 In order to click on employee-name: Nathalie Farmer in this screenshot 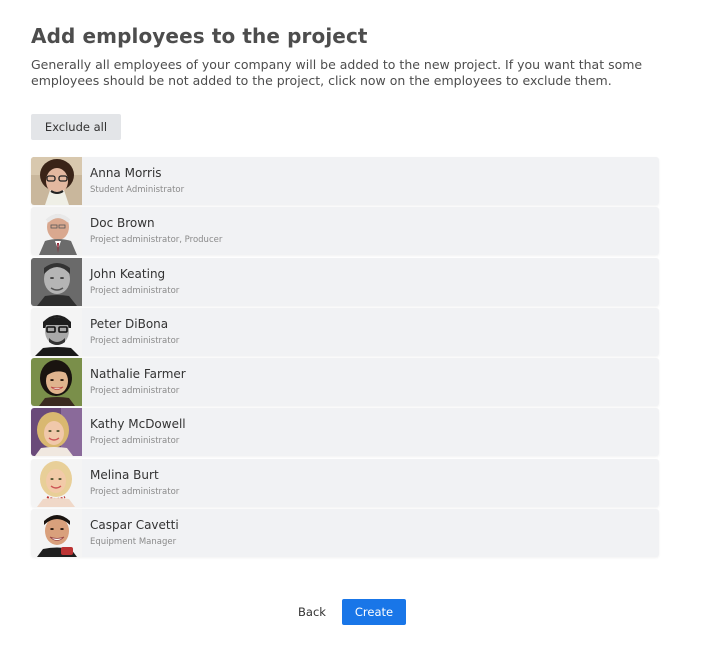, I will do `click(138, 374)`.